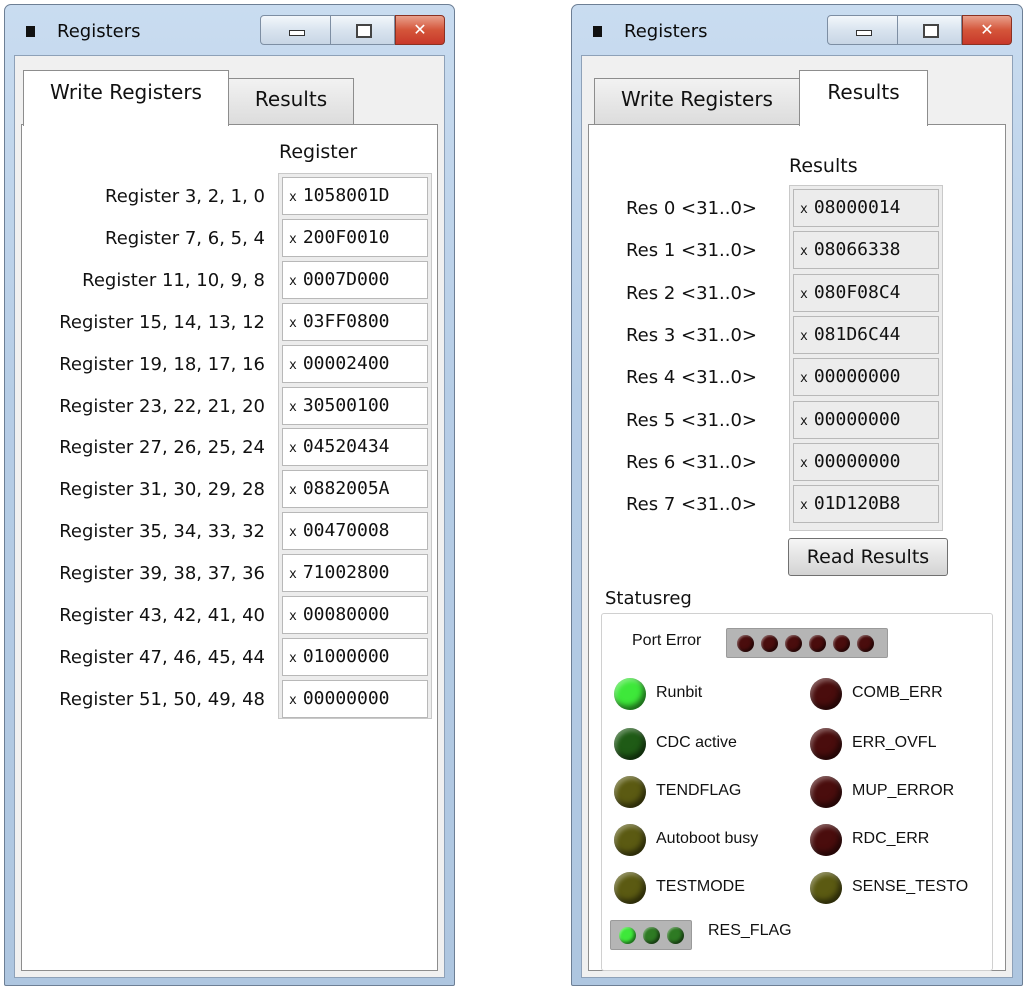 This screenshot has width=1023, height=989. What do you see at coordinates (346, 447) in the screenshot?
I see `register-value: 04520434` at bounding box center [346, 447].